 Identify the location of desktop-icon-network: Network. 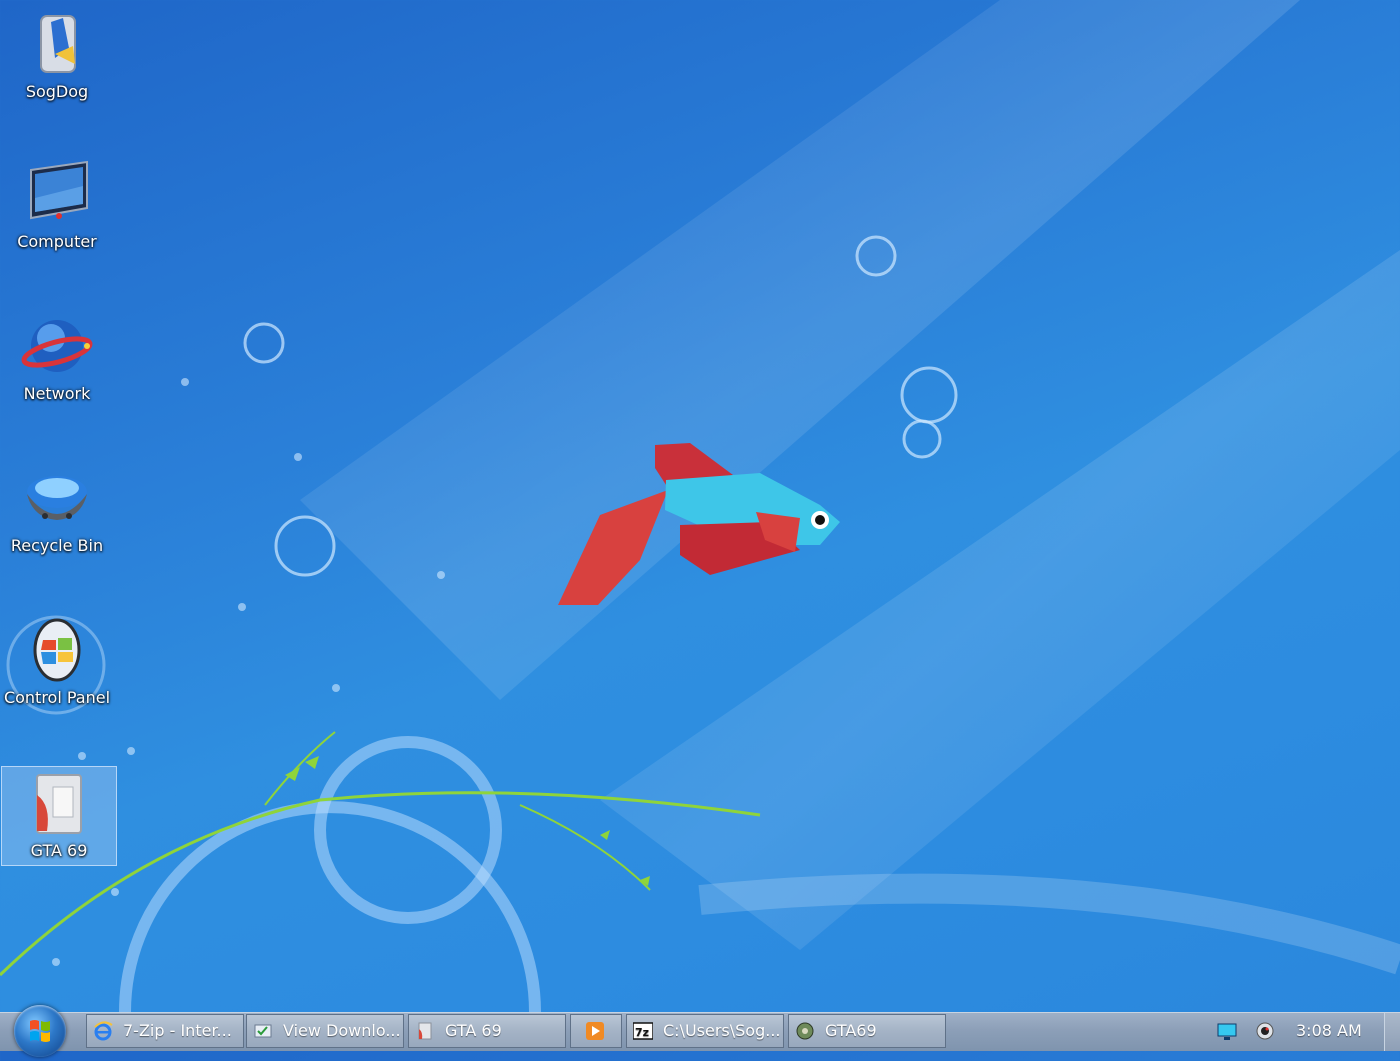
(57, 357).